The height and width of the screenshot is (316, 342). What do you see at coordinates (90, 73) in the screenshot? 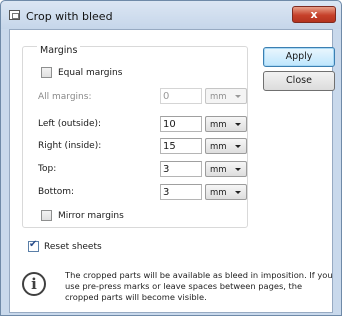
I see `equal-margins-label: Equal margins` at bounding box center [90, 73].